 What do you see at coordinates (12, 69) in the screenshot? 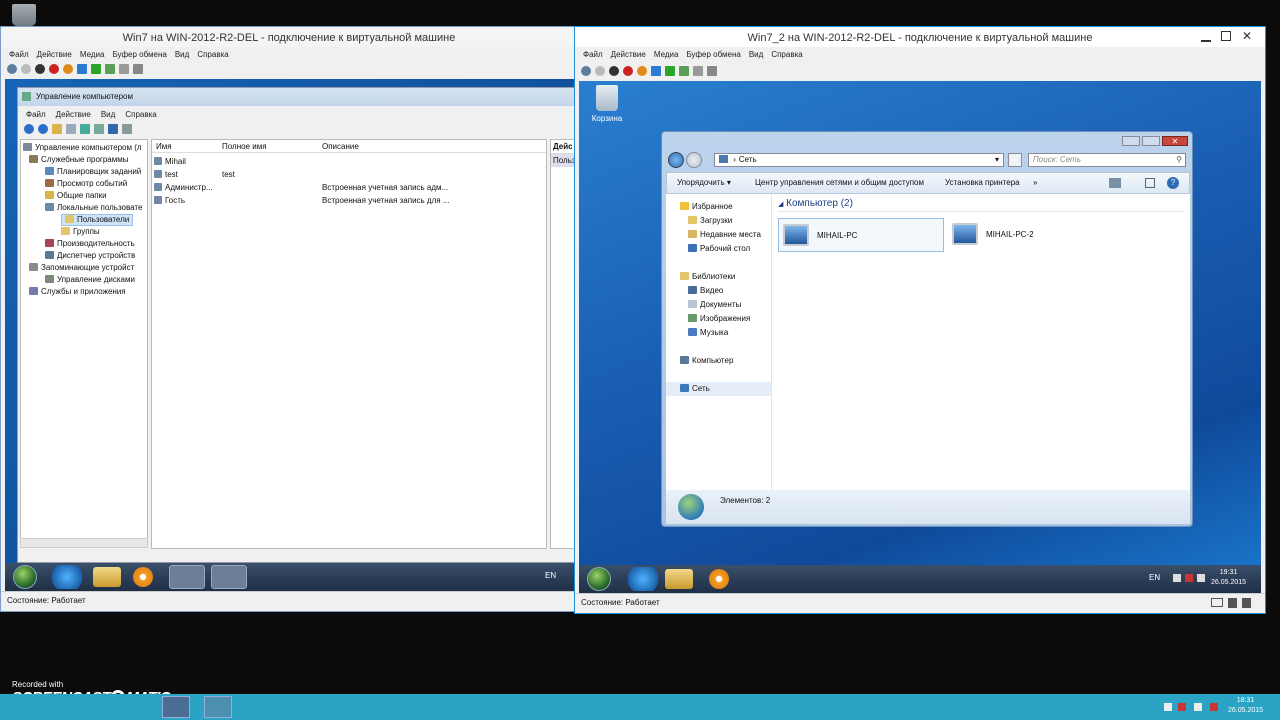
I see `ctrl-alt-del-icon` at bounding box center [12, 69].